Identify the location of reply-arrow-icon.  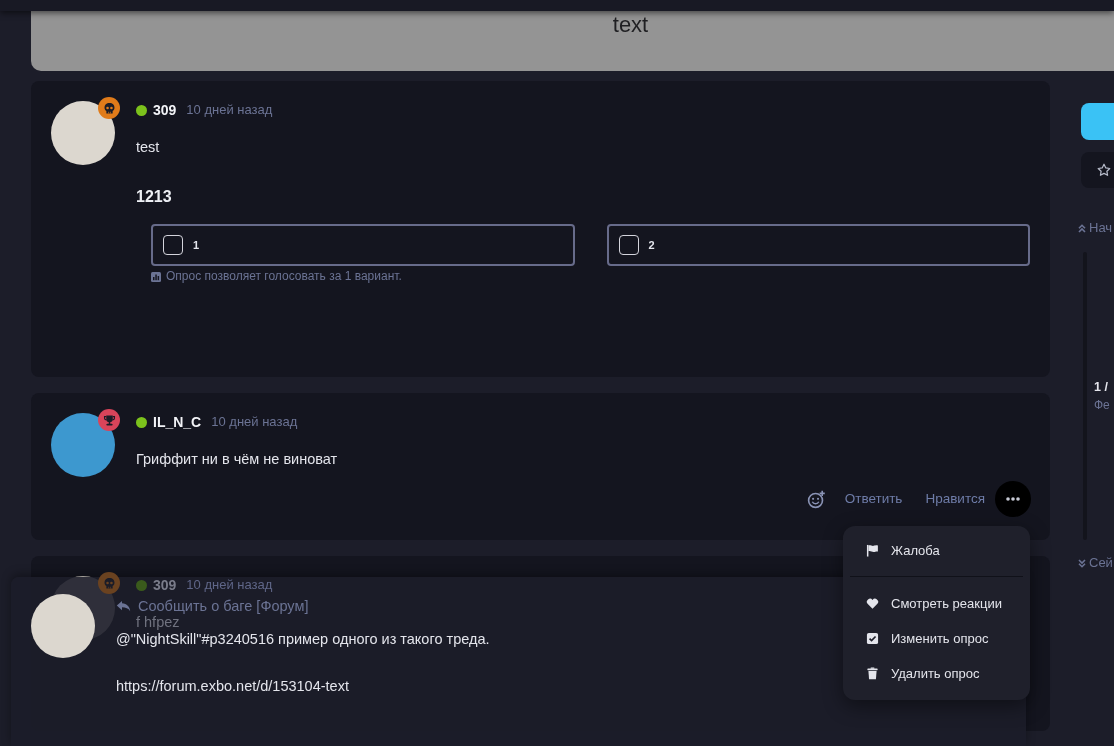
(123, 606).